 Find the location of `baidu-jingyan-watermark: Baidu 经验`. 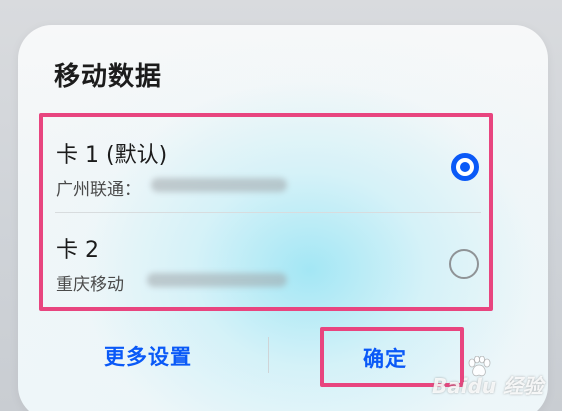

baidu-jingyan-watermark: Baidu 经验 is located at coordinates (496, 381).